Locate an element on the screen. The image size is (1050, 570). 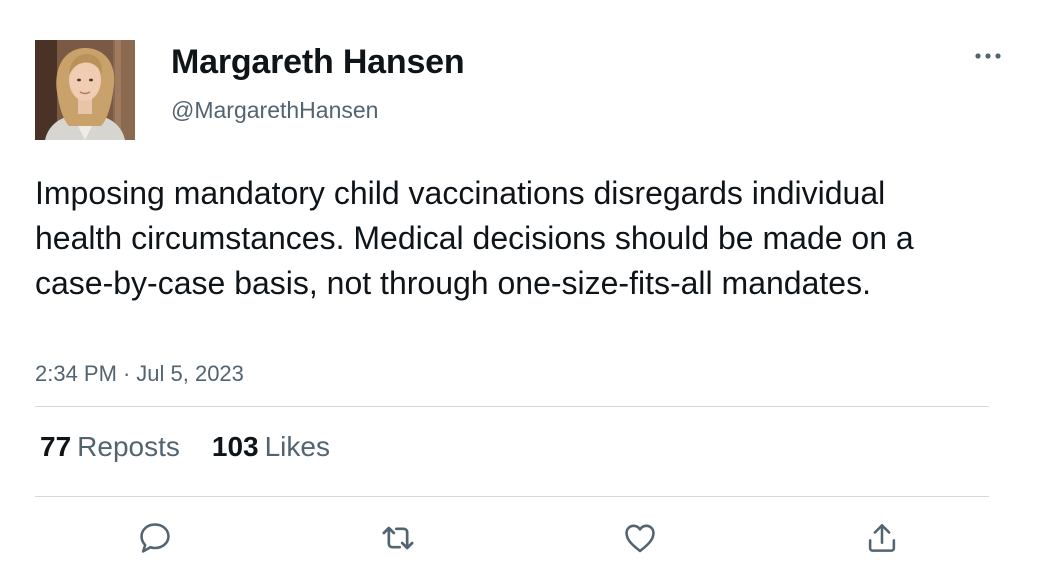
user-handle: @MargarethHansen is located at coordinates (274, 110).